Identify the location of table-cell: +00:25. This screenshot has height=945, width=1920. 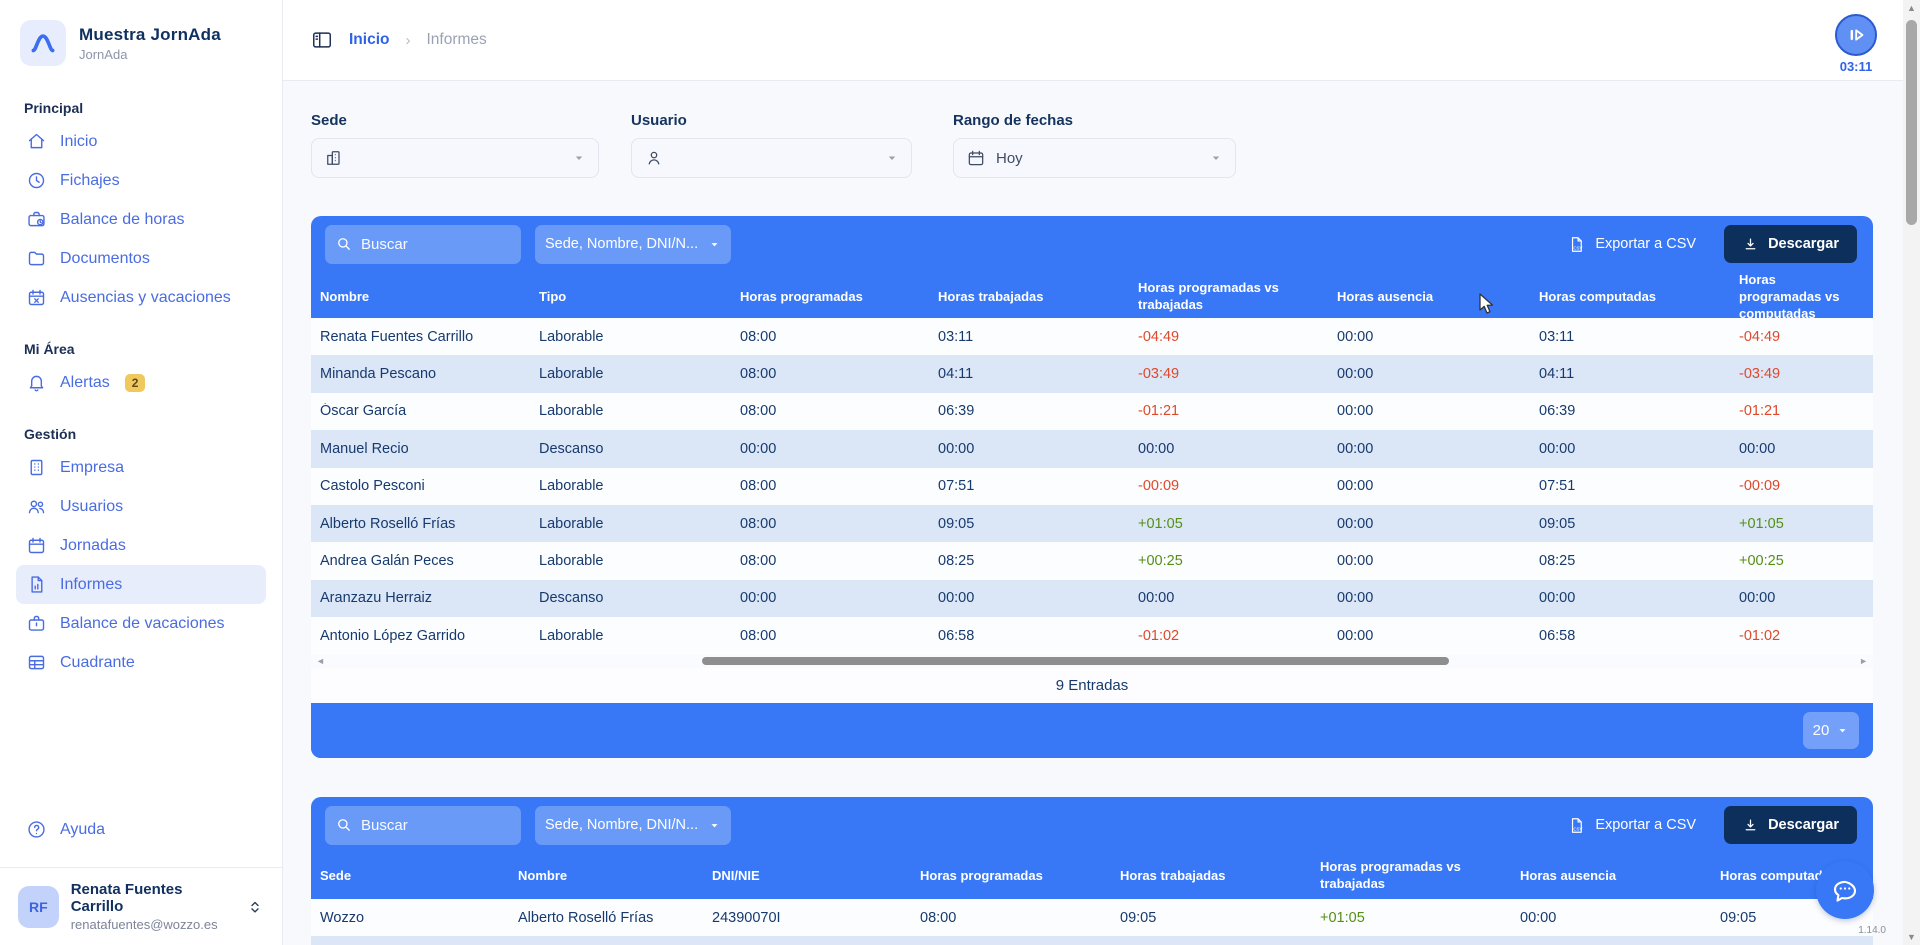
(1761, 561).